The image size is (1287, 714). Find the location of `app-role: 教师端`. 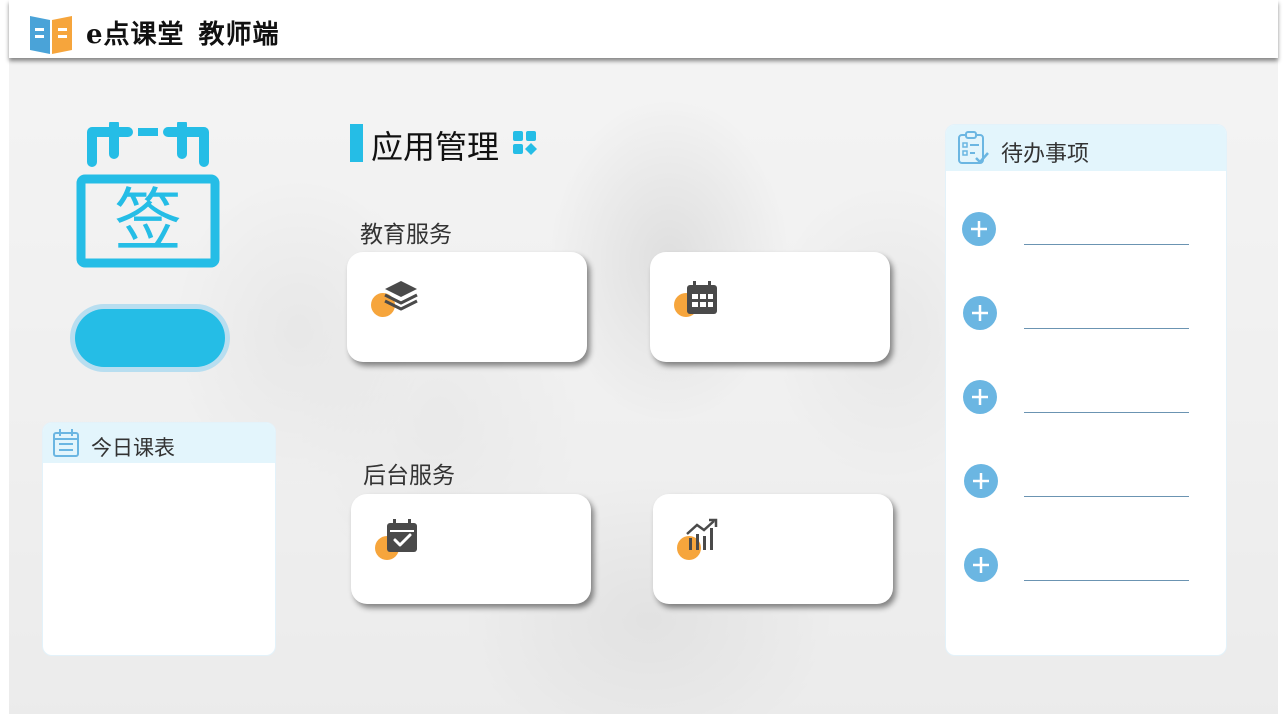

app-role: 教师端 is located at coordinates (239, 35).